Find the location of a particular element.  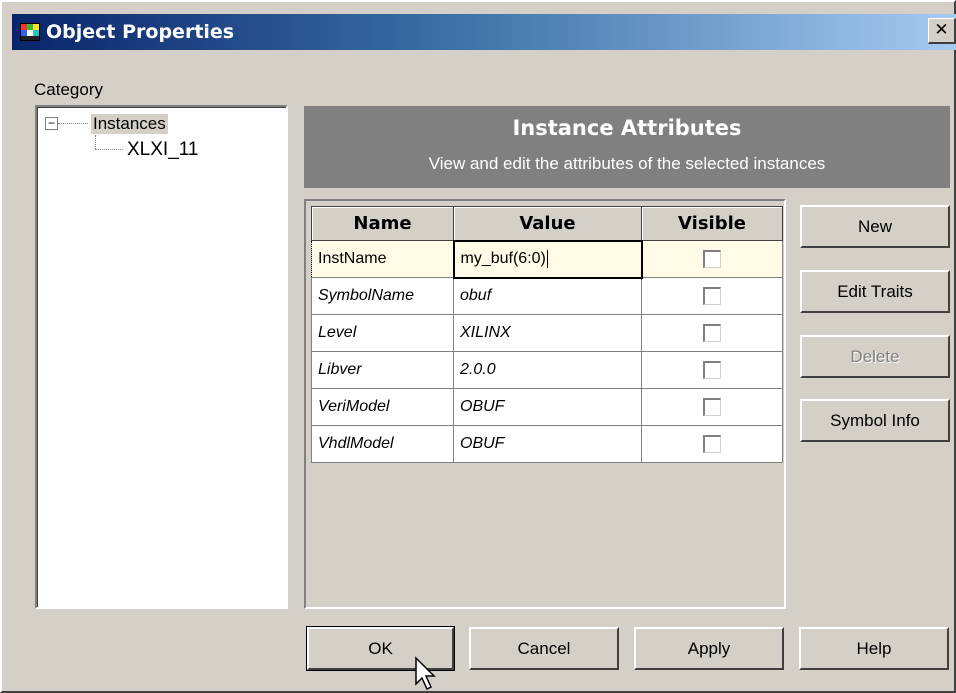

collapse-toggle-icon: − is located at coordinates (51, 123).